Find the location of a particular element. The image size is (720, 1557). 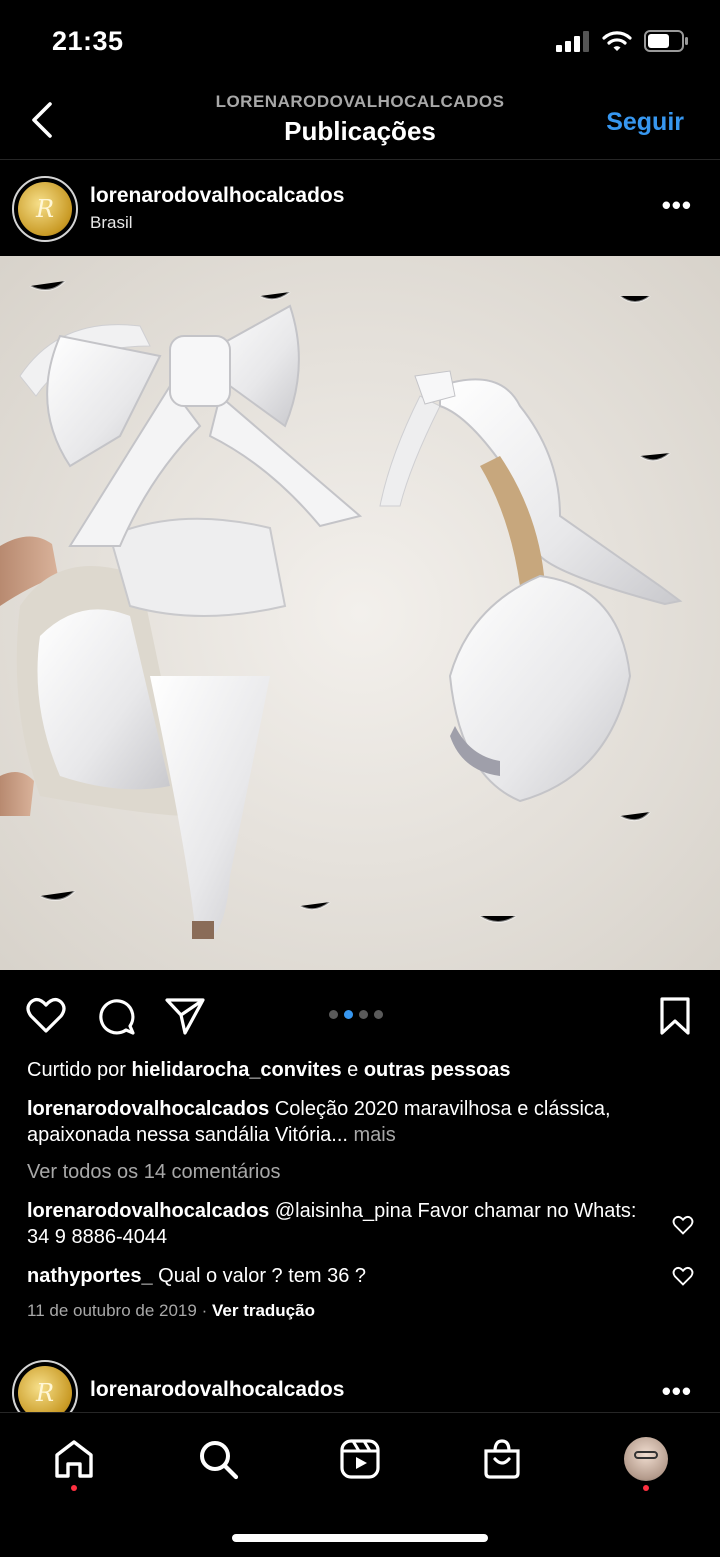

see-translation-link: Ver tradução is located at coordinates (263, 1310).